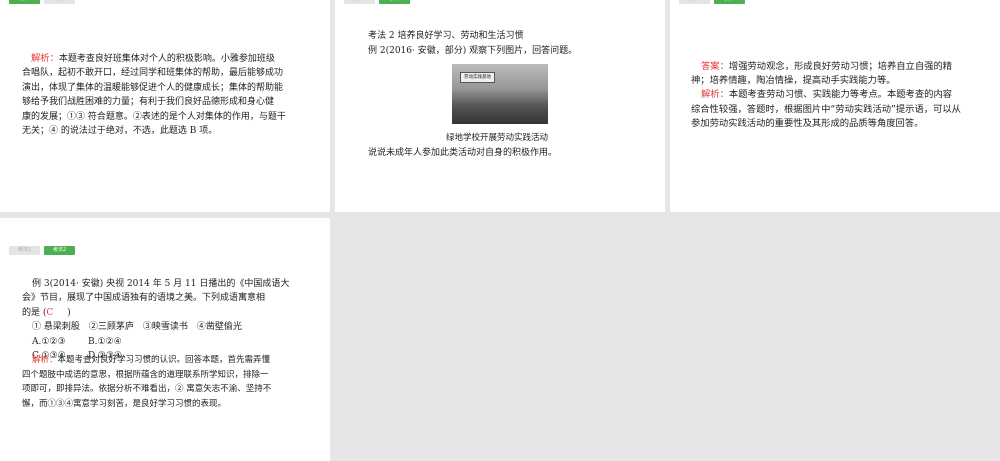 The image size is (1000, 461). Describe the element at coordinates (473, 51) in the screenshot. I see `example-title: 例 2(2016· 安徽，部分) 观察下列图片，回答问题。` at that location.